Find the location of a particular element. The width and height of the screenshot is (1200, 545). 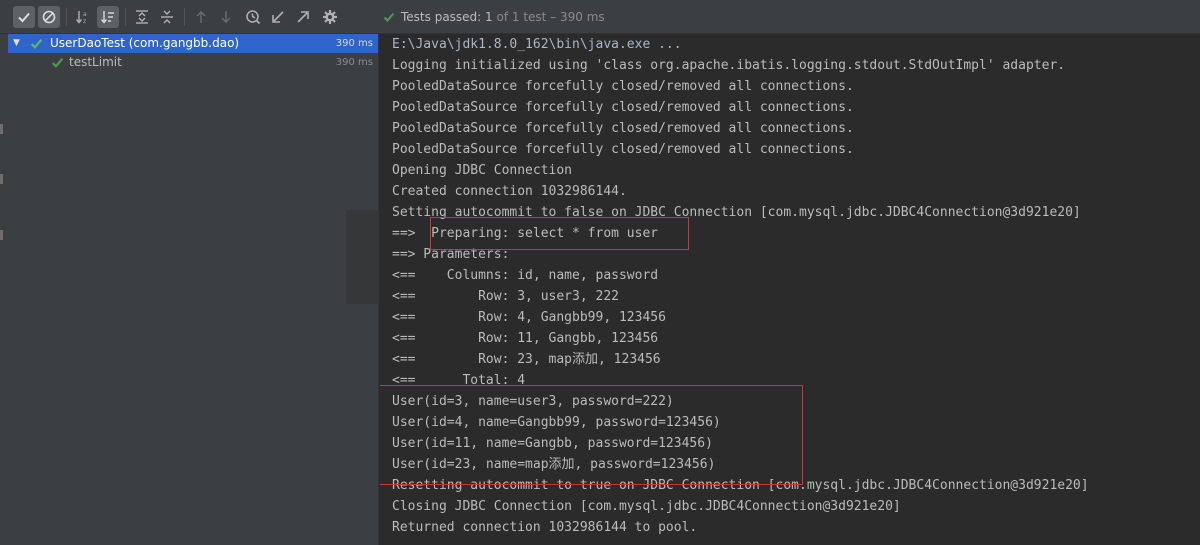

settings-button is located at coordinates (330, 17).